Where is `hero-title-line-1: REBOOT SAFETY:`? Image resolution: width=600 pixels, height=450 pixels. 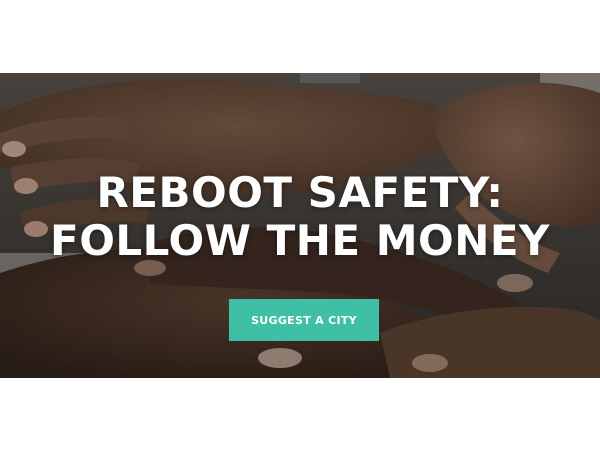
hero-title-line-1: REBOOT SAFETY: is located at coordinates (300, 192).